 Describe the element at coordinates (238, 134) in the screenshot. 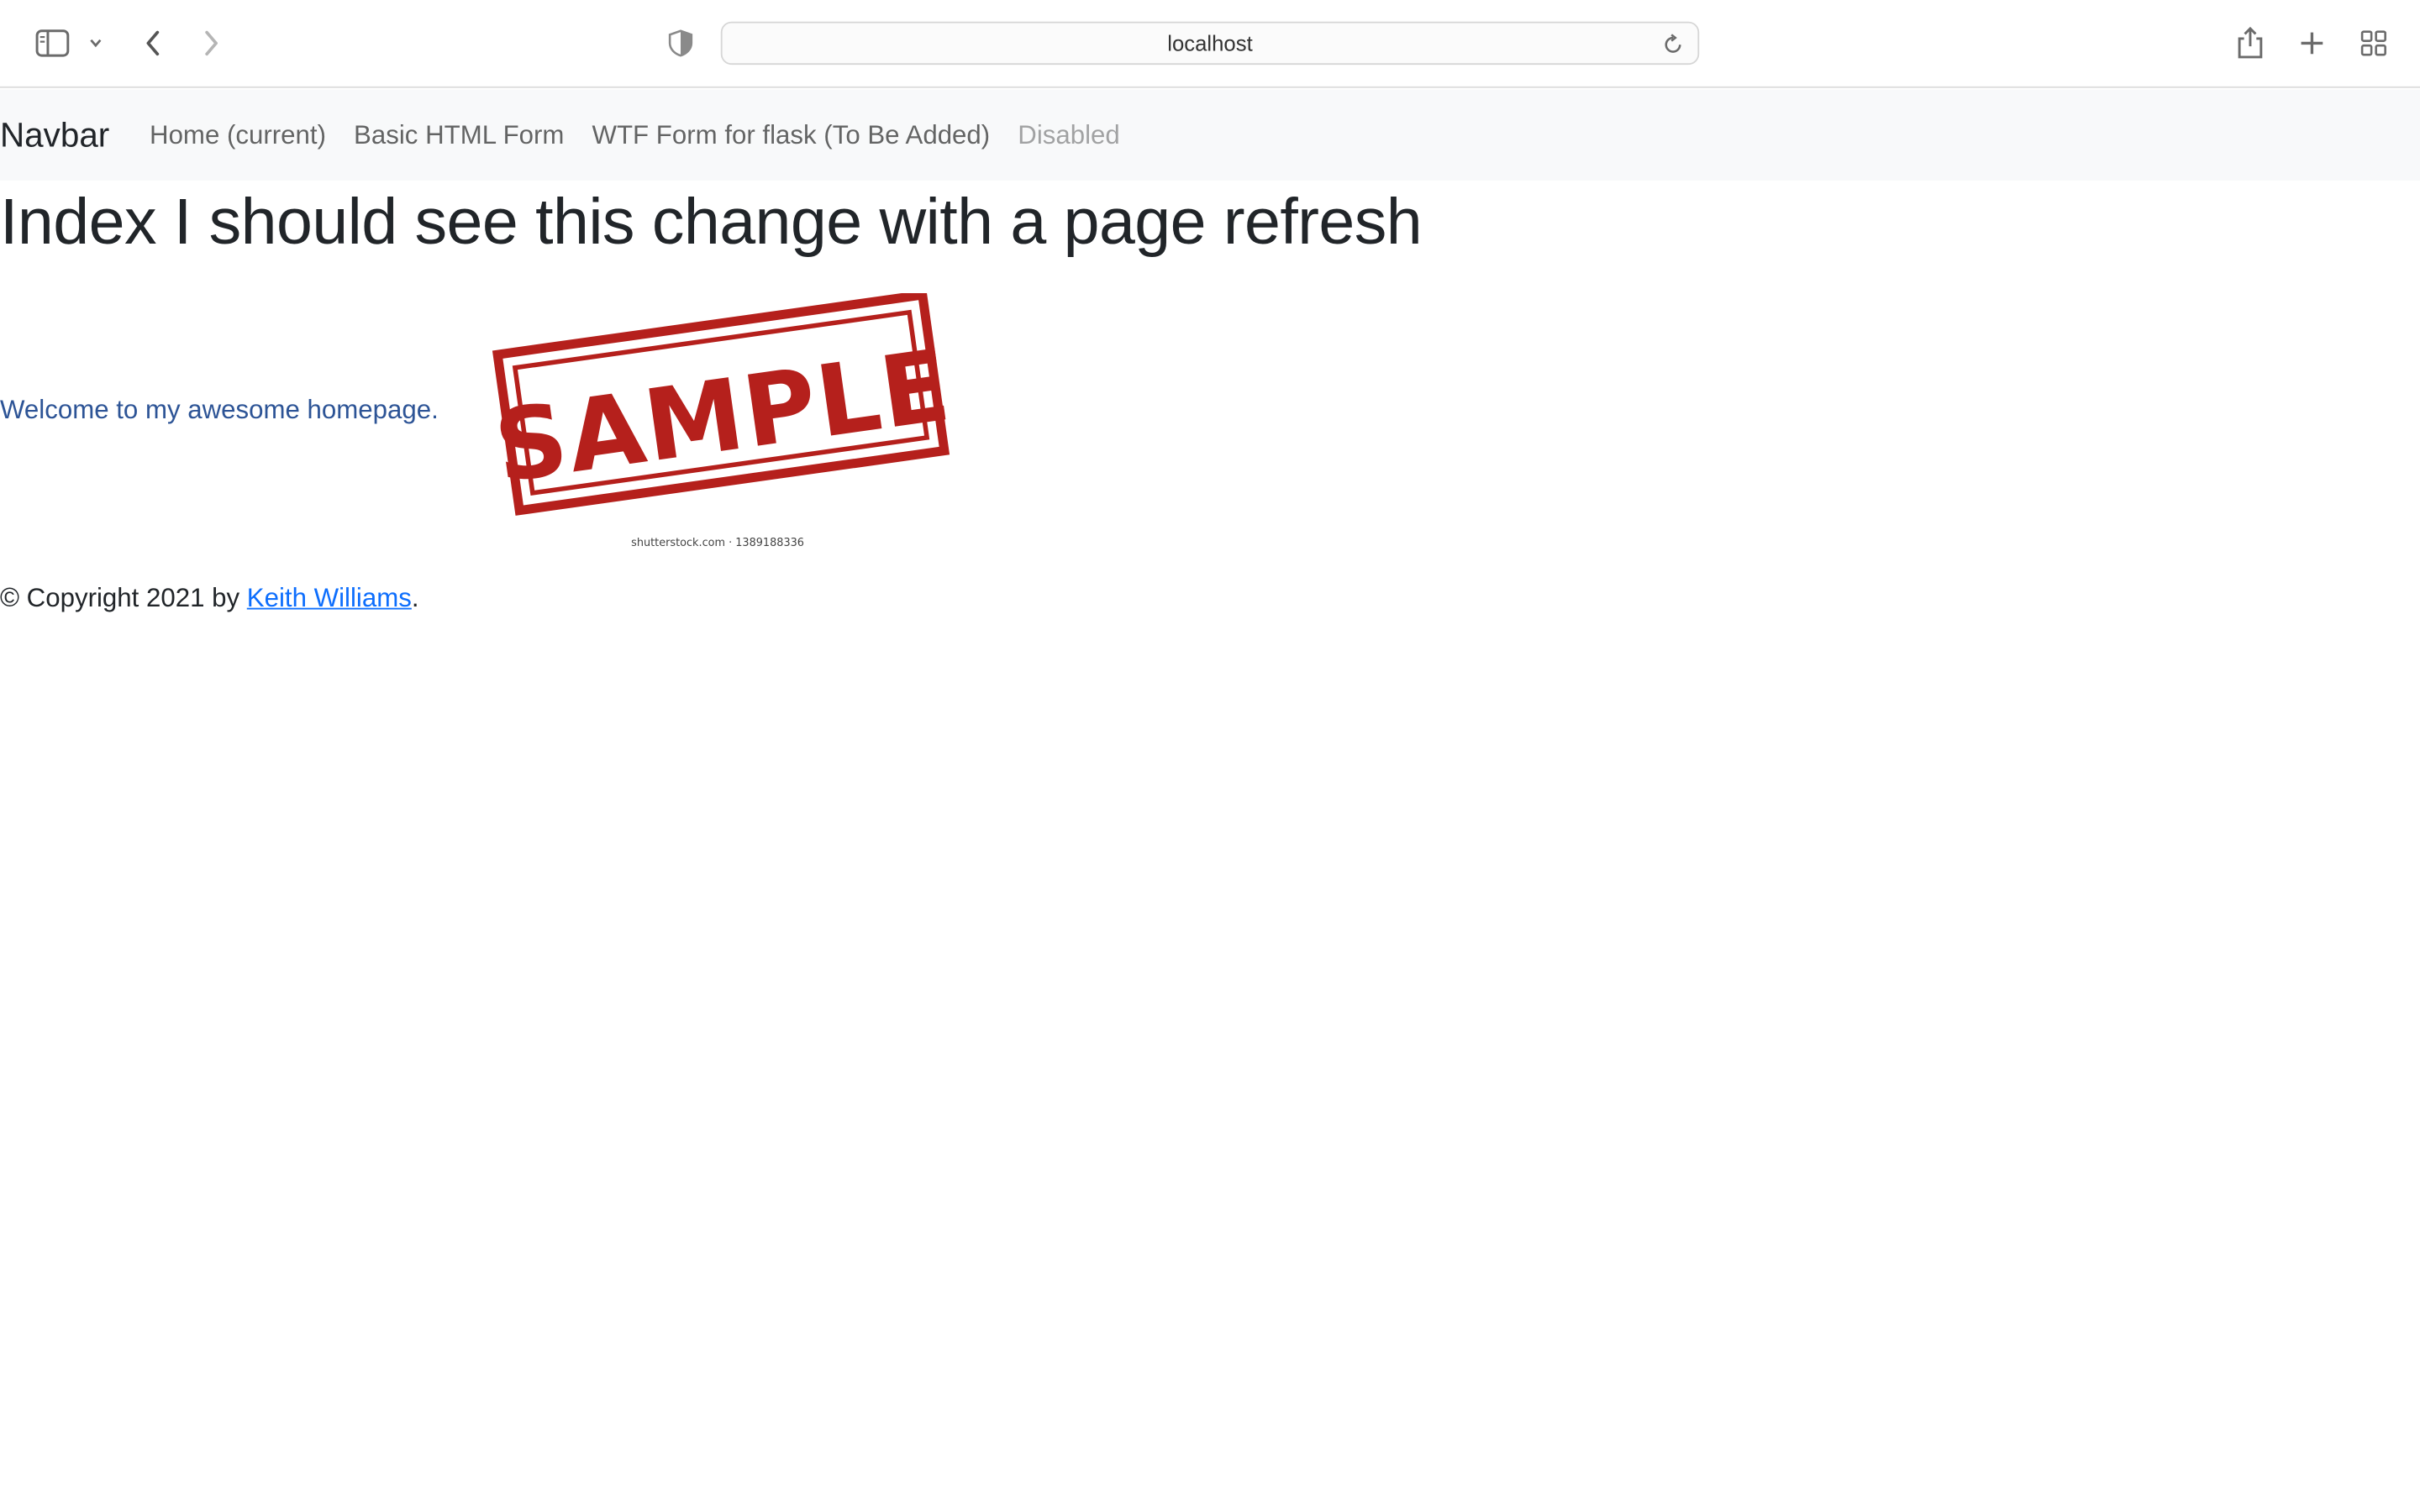

I see `nav-link-home: Home (current)` at that location.